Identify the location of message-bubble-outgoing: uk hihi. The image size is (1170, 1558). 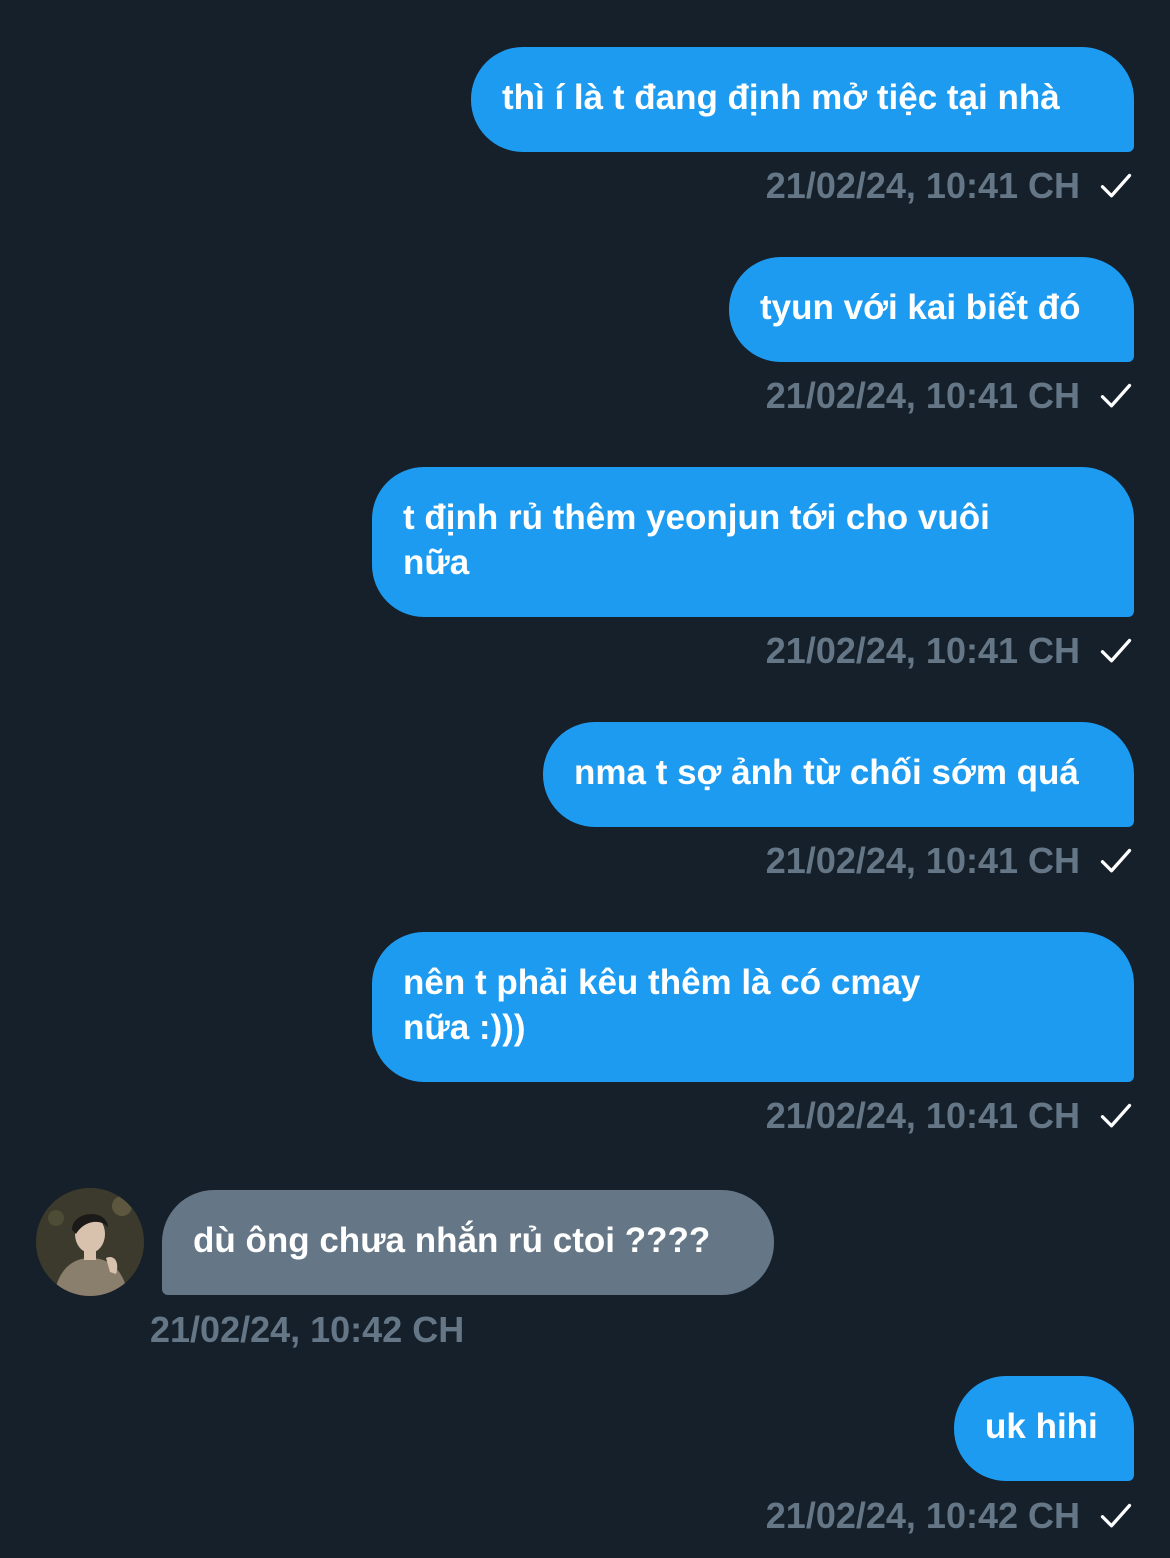
(1044, 1428).